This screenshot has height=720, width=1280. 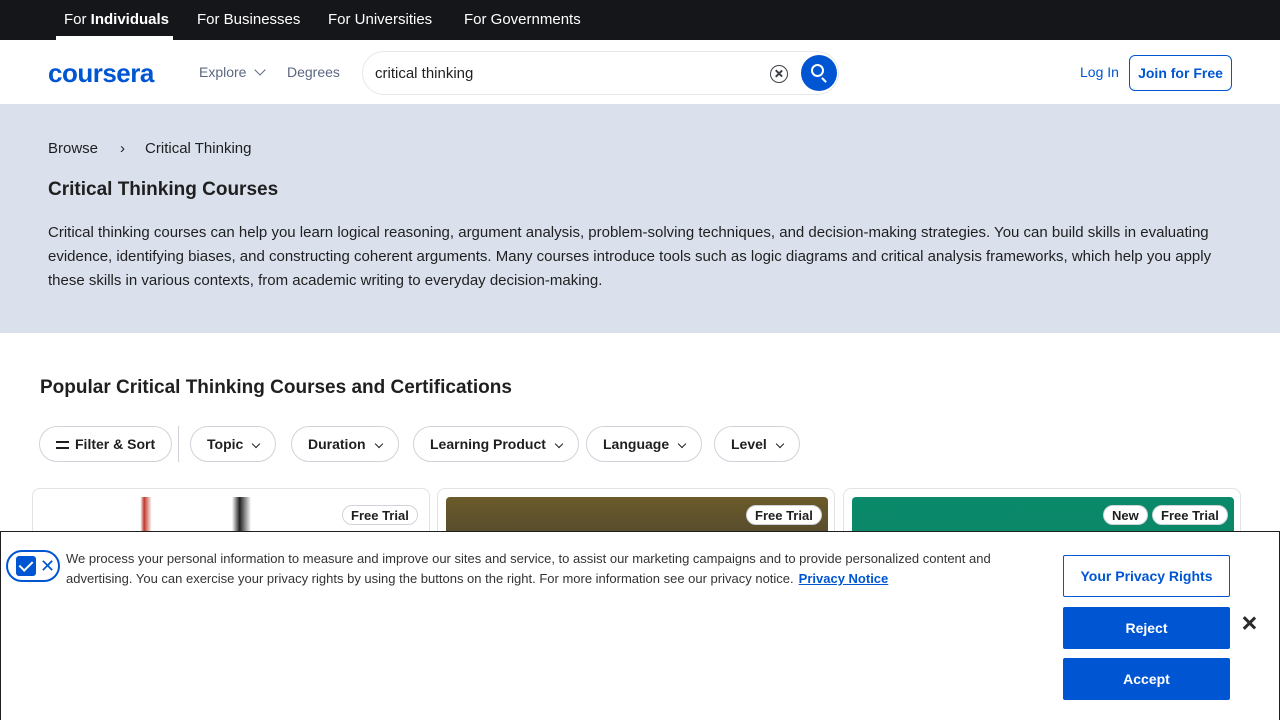 What do you see at coordinates (844, 578) in the screenshot?
I see `privacy-notice-link: Privacy Notice` at bounding box center [844, 578].